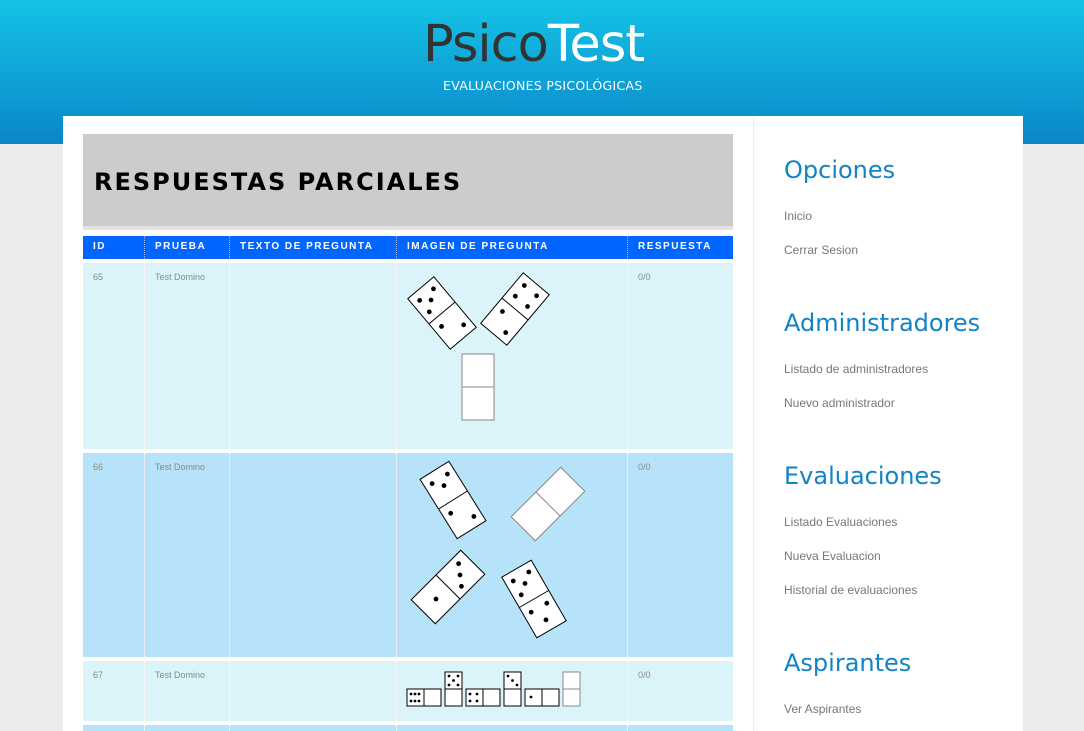 Image resolution: width=1084 pixels, height=731 pixels. What do you see at coordinates (832, 556) in the screenshot?
I see `sidebar-link-nueva-evaluacion: Nueva Evaluacion` at bounding box center [832, 556].